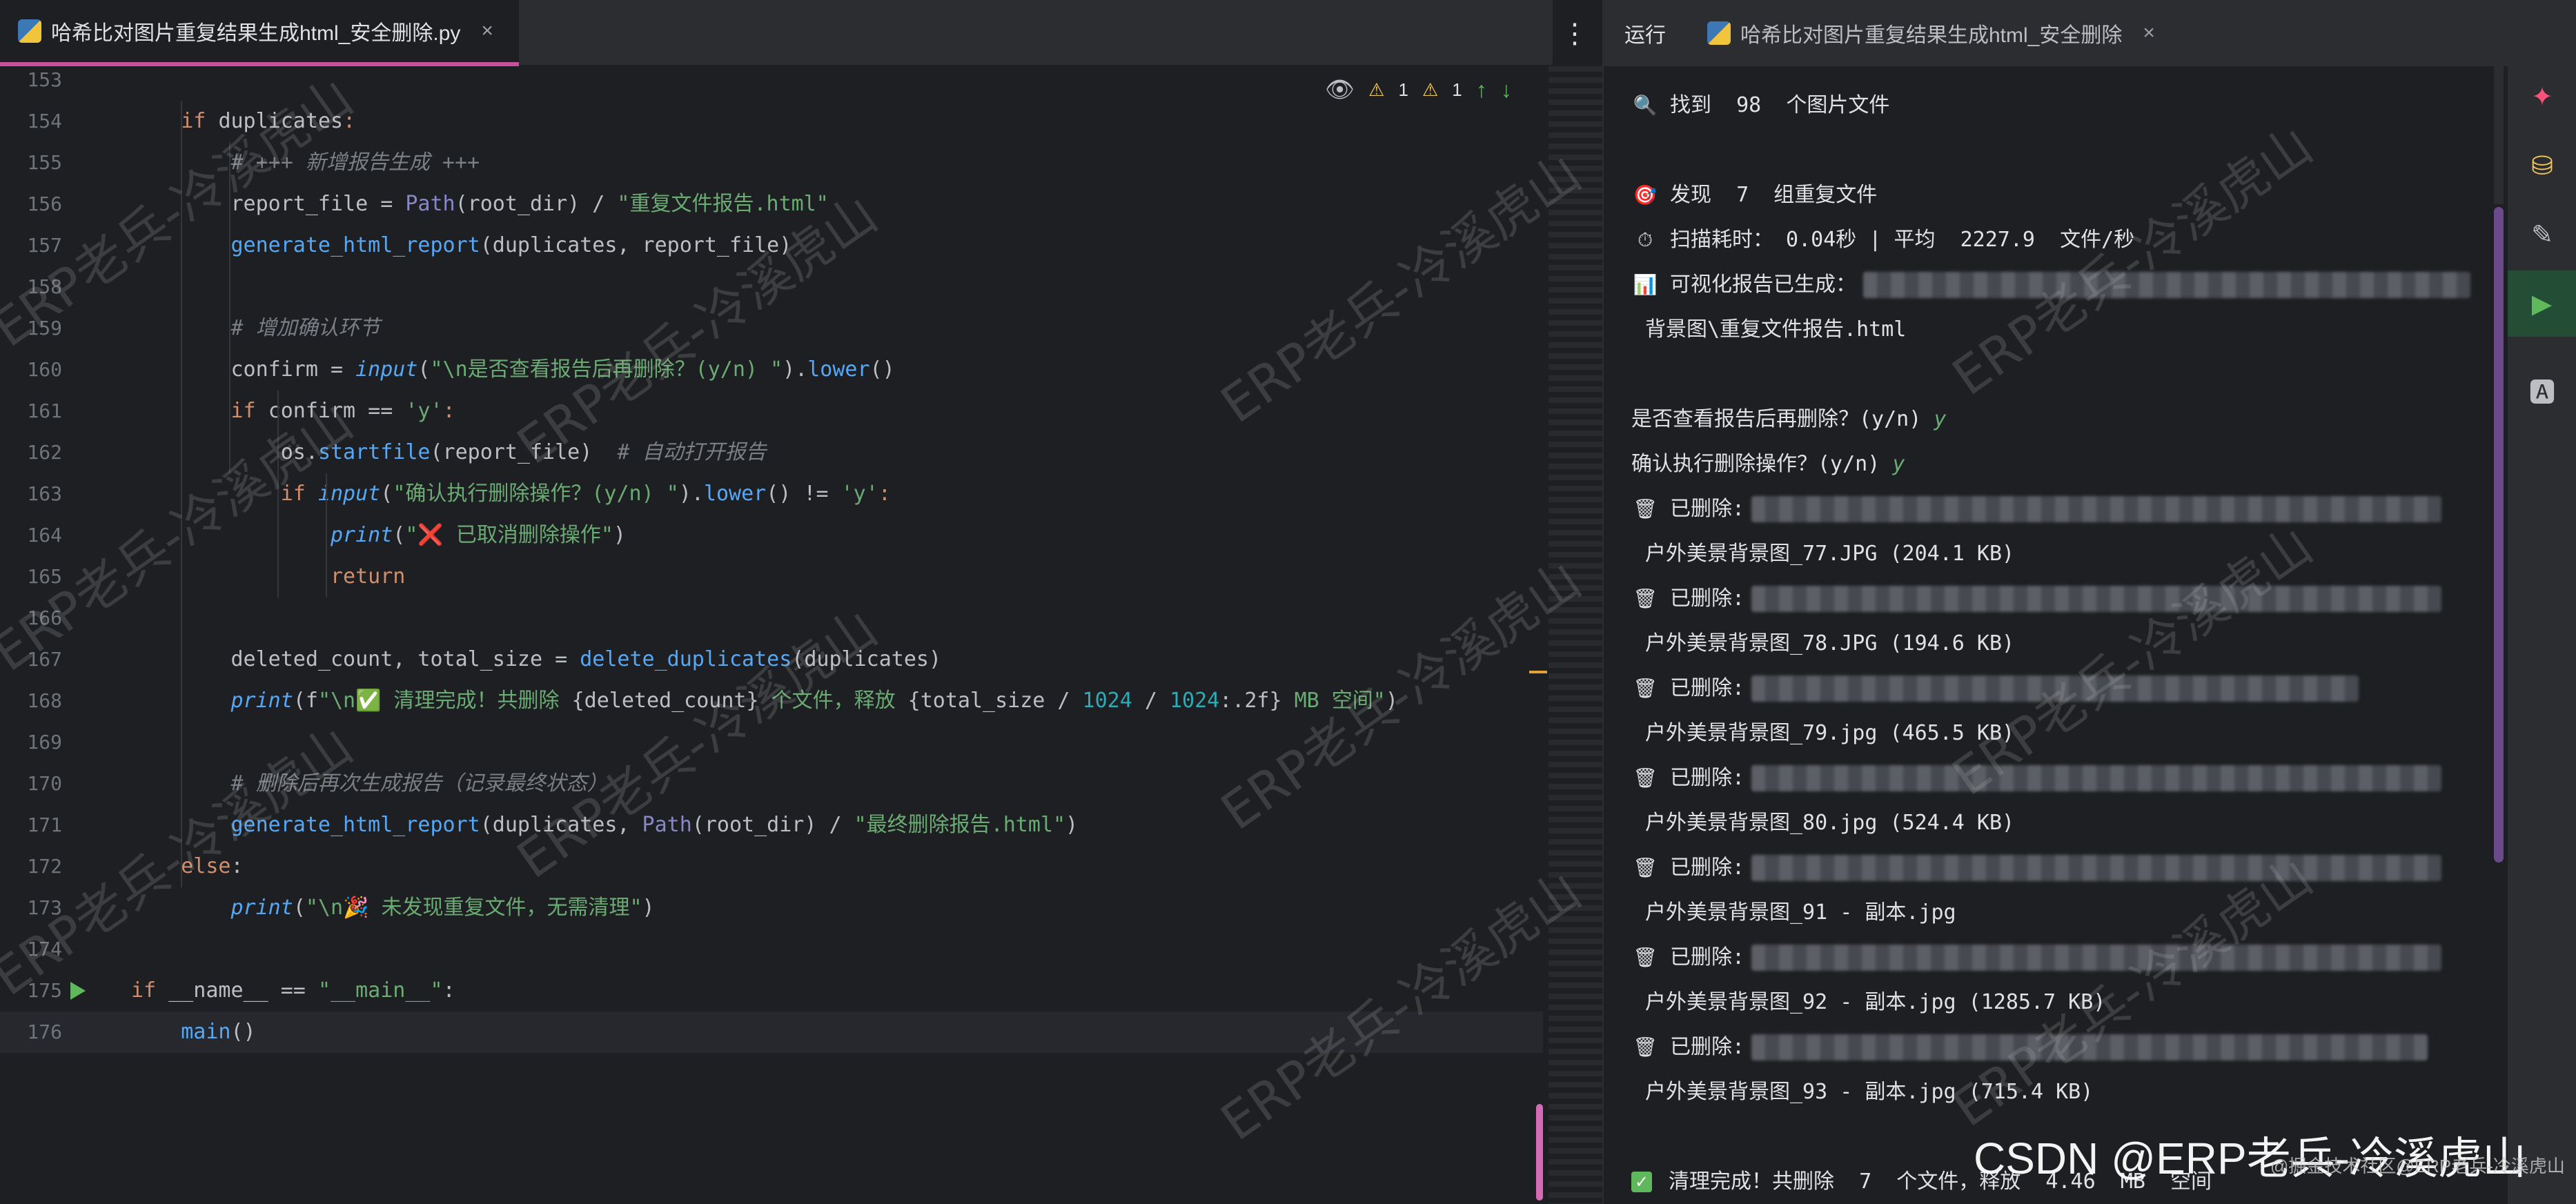 This screenshot has height=1204, width=2576. What do you see at coordinates (773, 411) in the screenshot?
I see `code-line: 161 if confirm == 'y':` at bounding box center [773, 411].